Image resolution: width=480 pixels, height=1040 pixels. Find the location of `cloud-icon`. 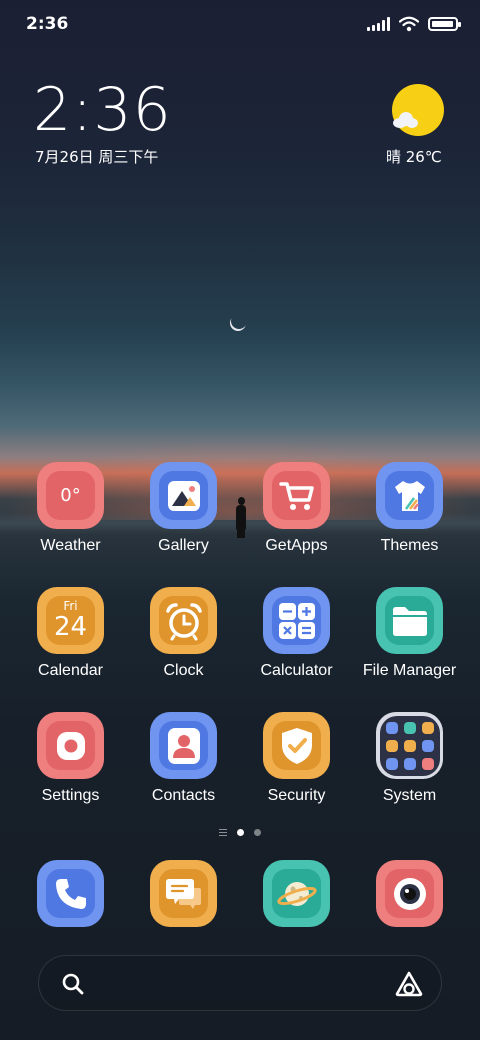

cloud-icon is located at coordinates (406, 120).